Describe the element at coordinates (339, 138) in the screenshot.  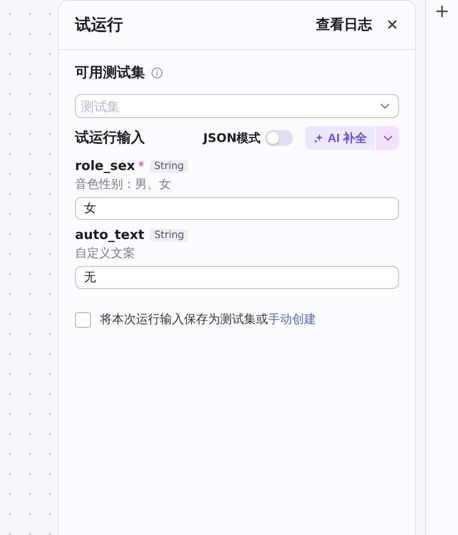
I see `ai-complete-button: AI 补全` at that location.